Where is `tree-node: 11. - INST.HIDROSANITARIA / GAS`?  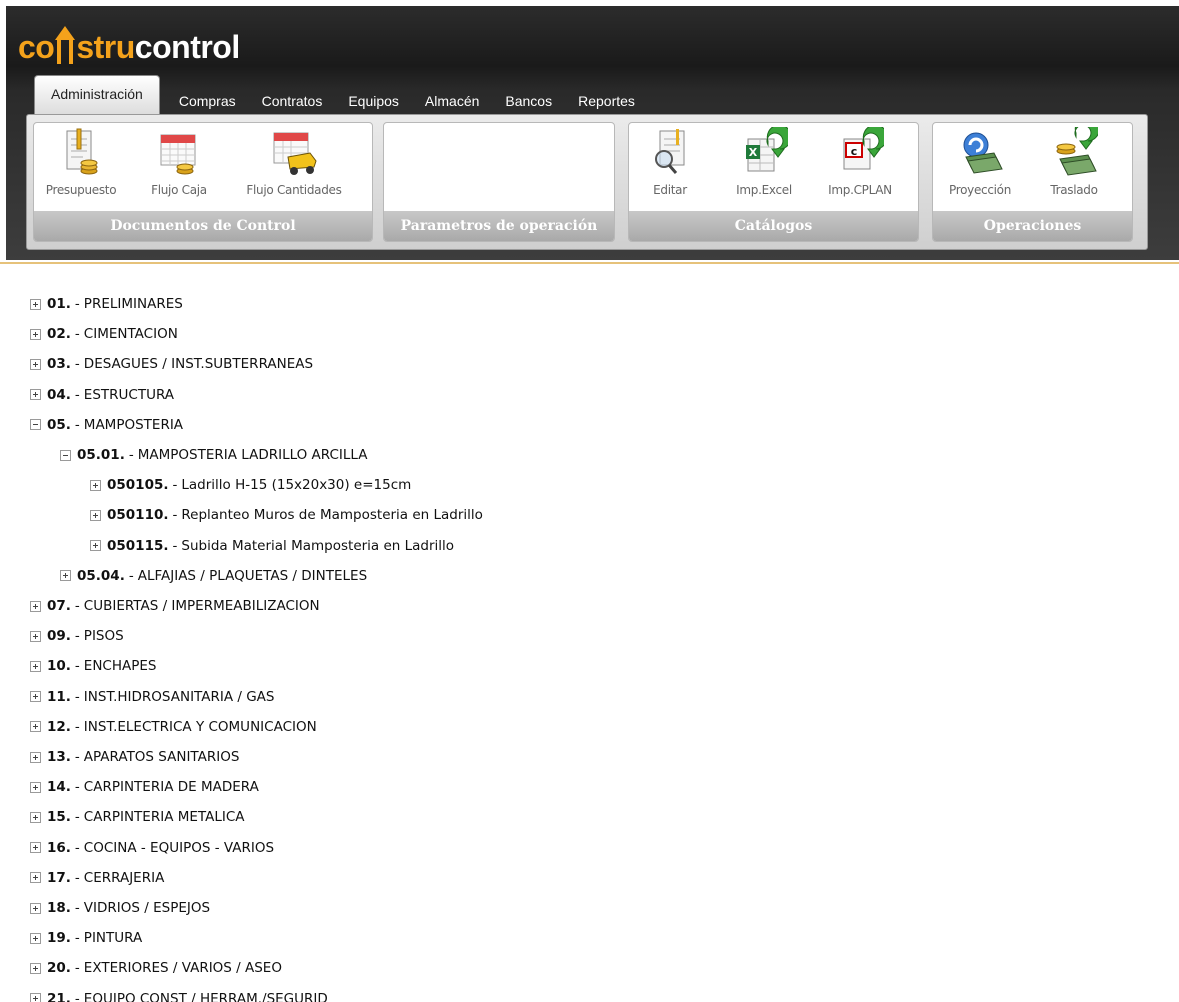
tree-node: 11. - INST.HIDROSANITARIA / GAS is located at coordinates (152, 697).